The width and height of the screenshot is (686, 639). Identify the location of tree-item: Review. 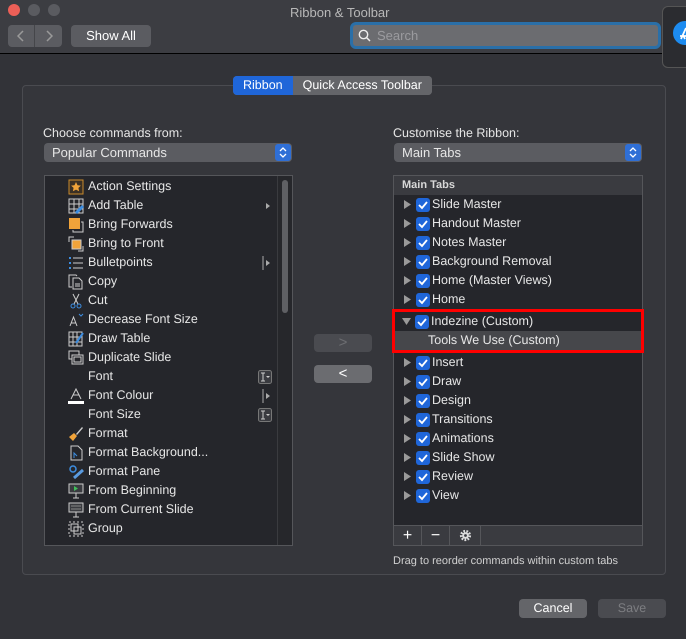
(518, 476).